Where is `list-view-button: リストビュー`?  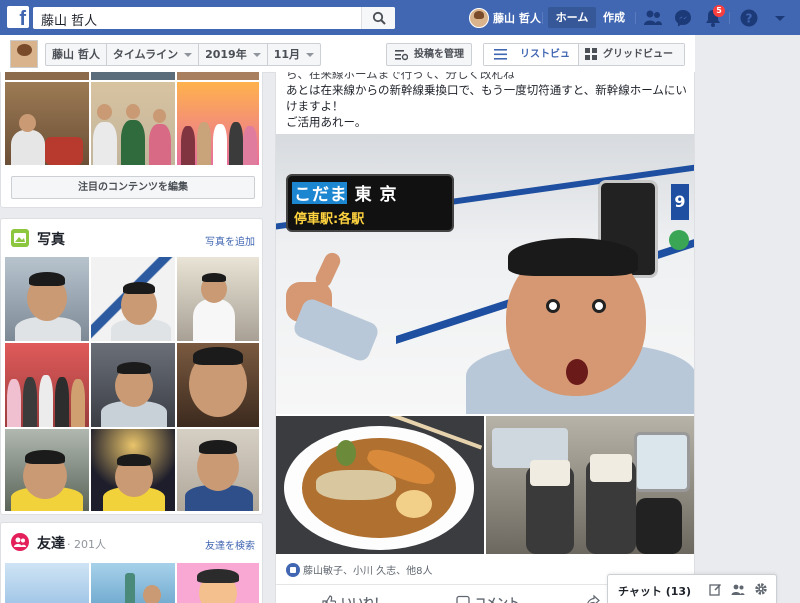 list-view-button: リストビュー is located at coordinates (531, 62).